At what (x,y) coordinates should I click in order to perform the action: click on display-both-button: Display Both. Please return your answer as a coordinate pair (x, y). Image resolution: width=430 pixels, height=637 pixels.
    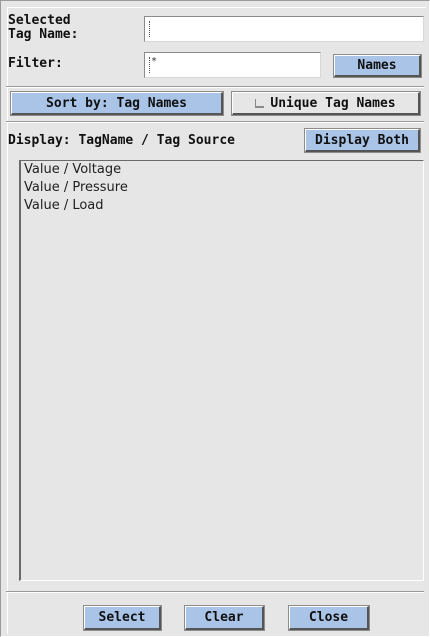
    Looking at the image, I should click on (362, 140).